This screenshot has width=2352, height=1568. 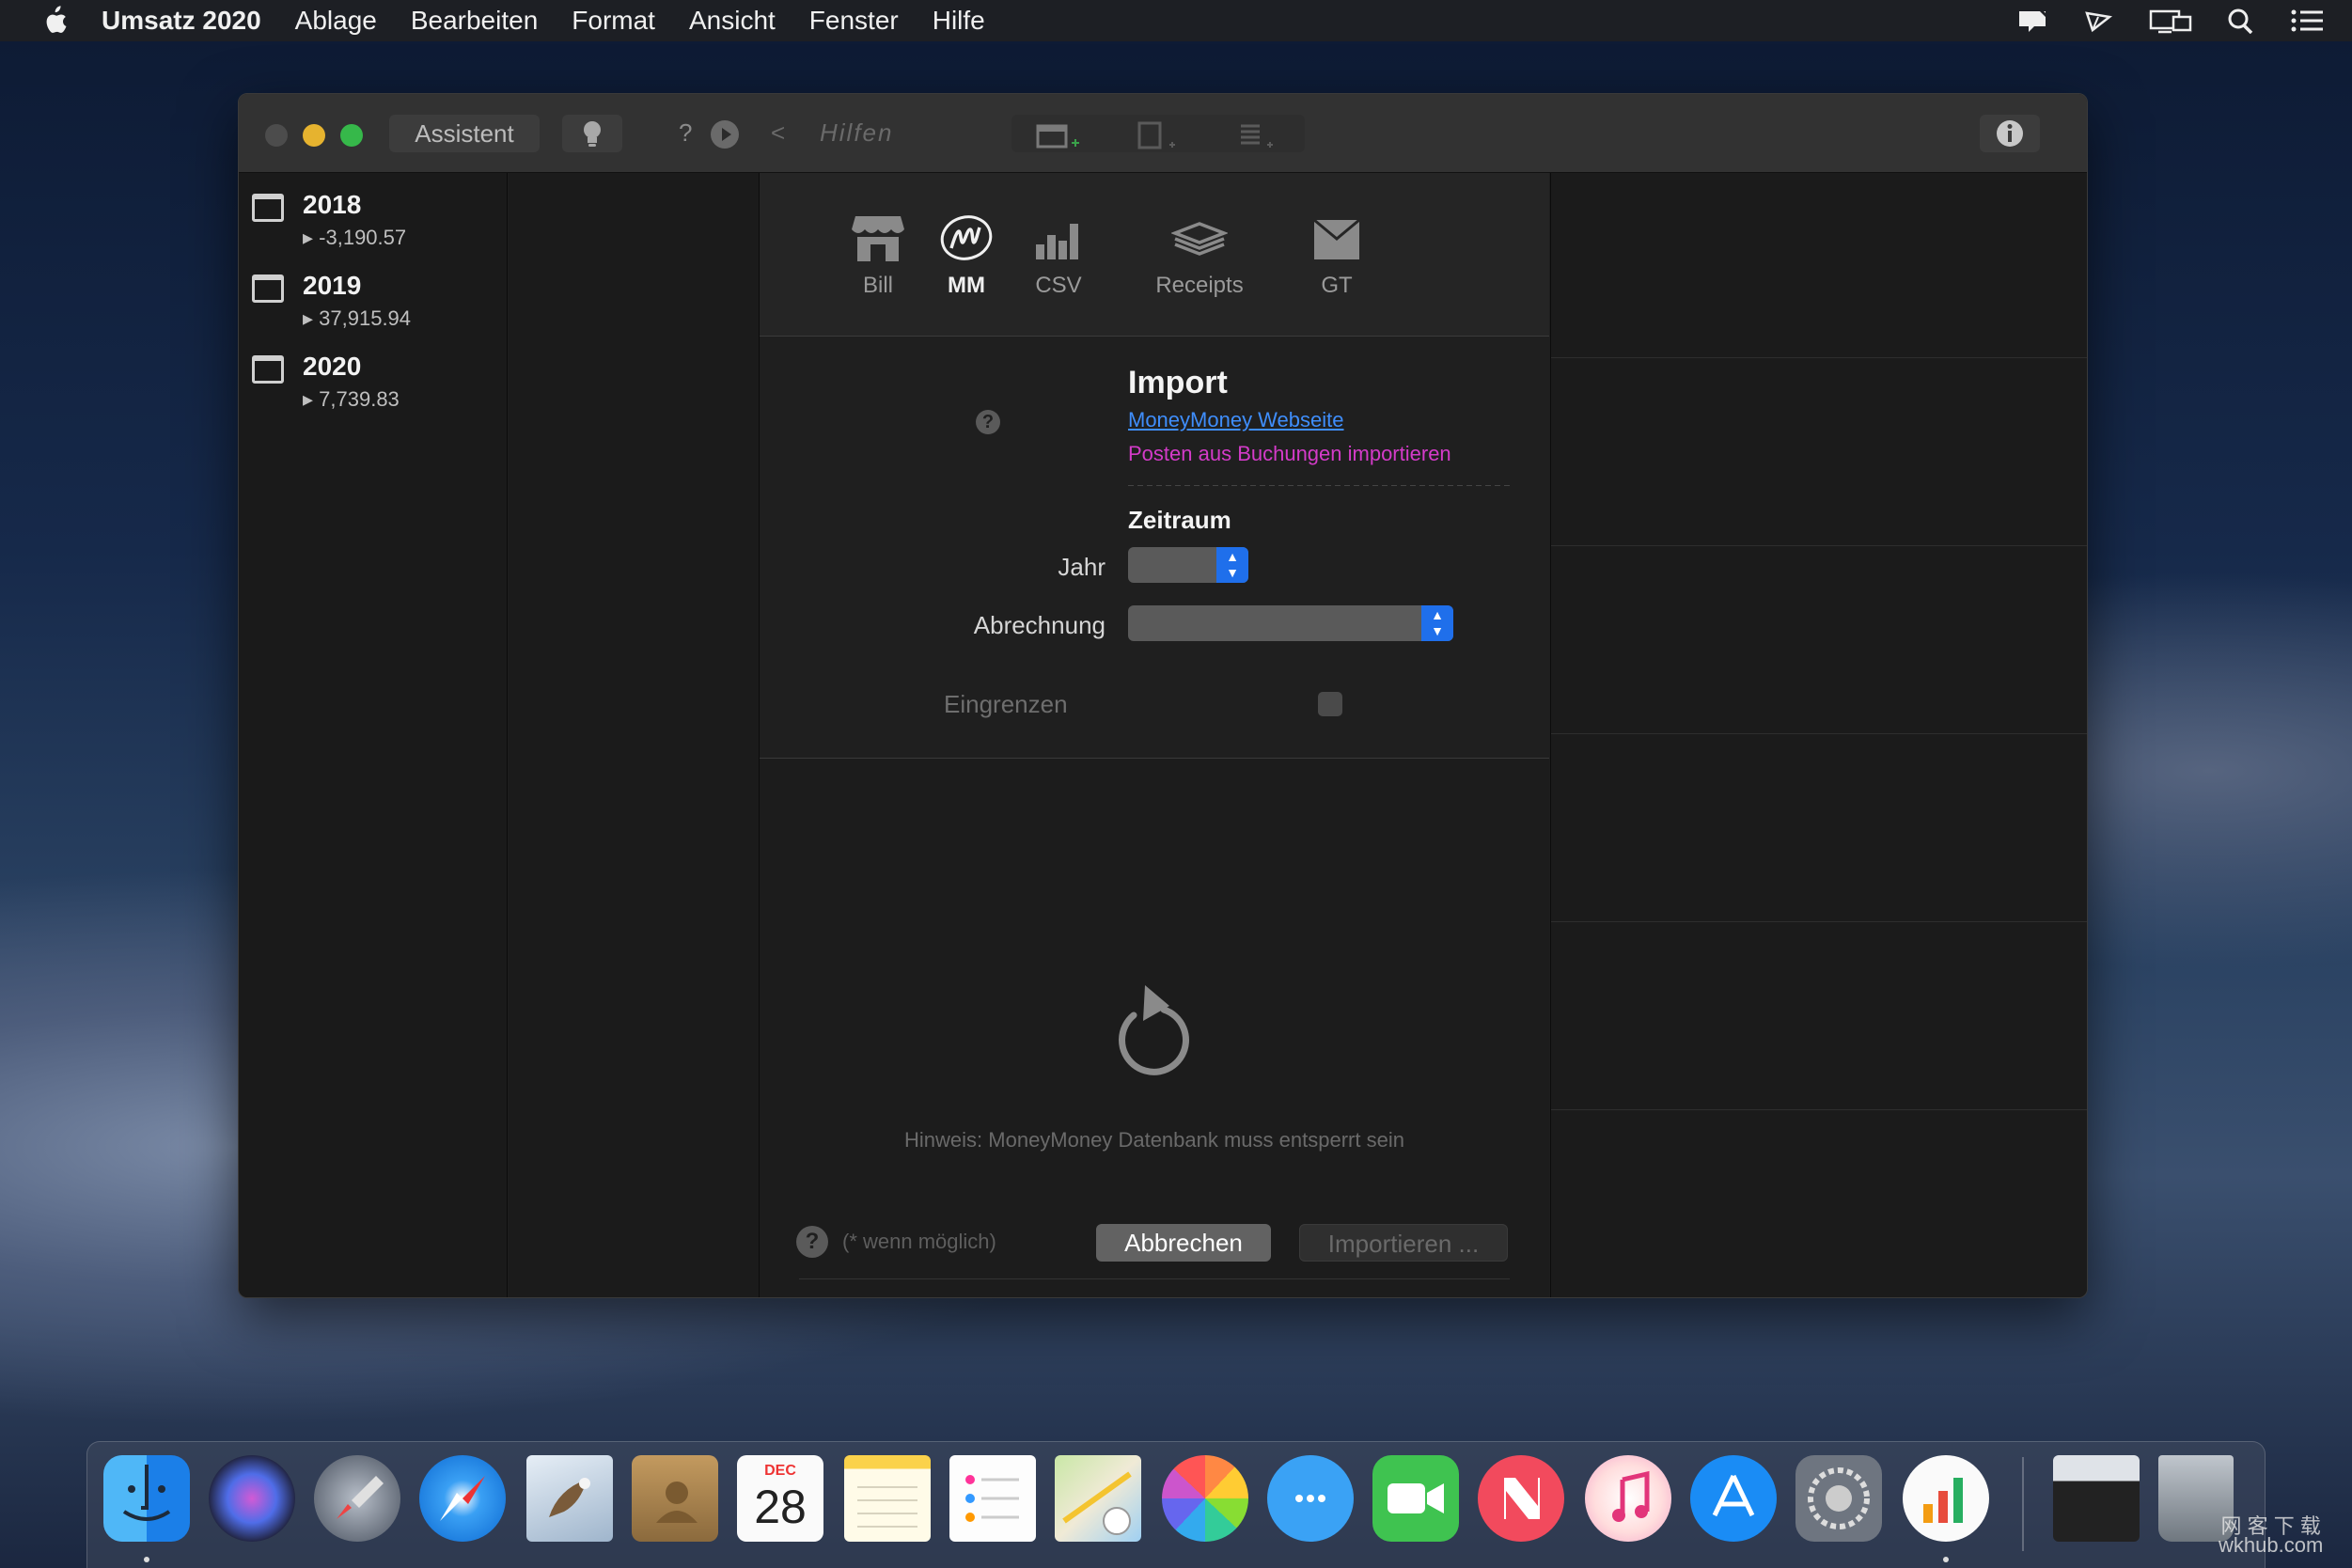 I want to click on import-source-tabs: Bill MM CSV Receipts GT, so click(x=1154, y=255).